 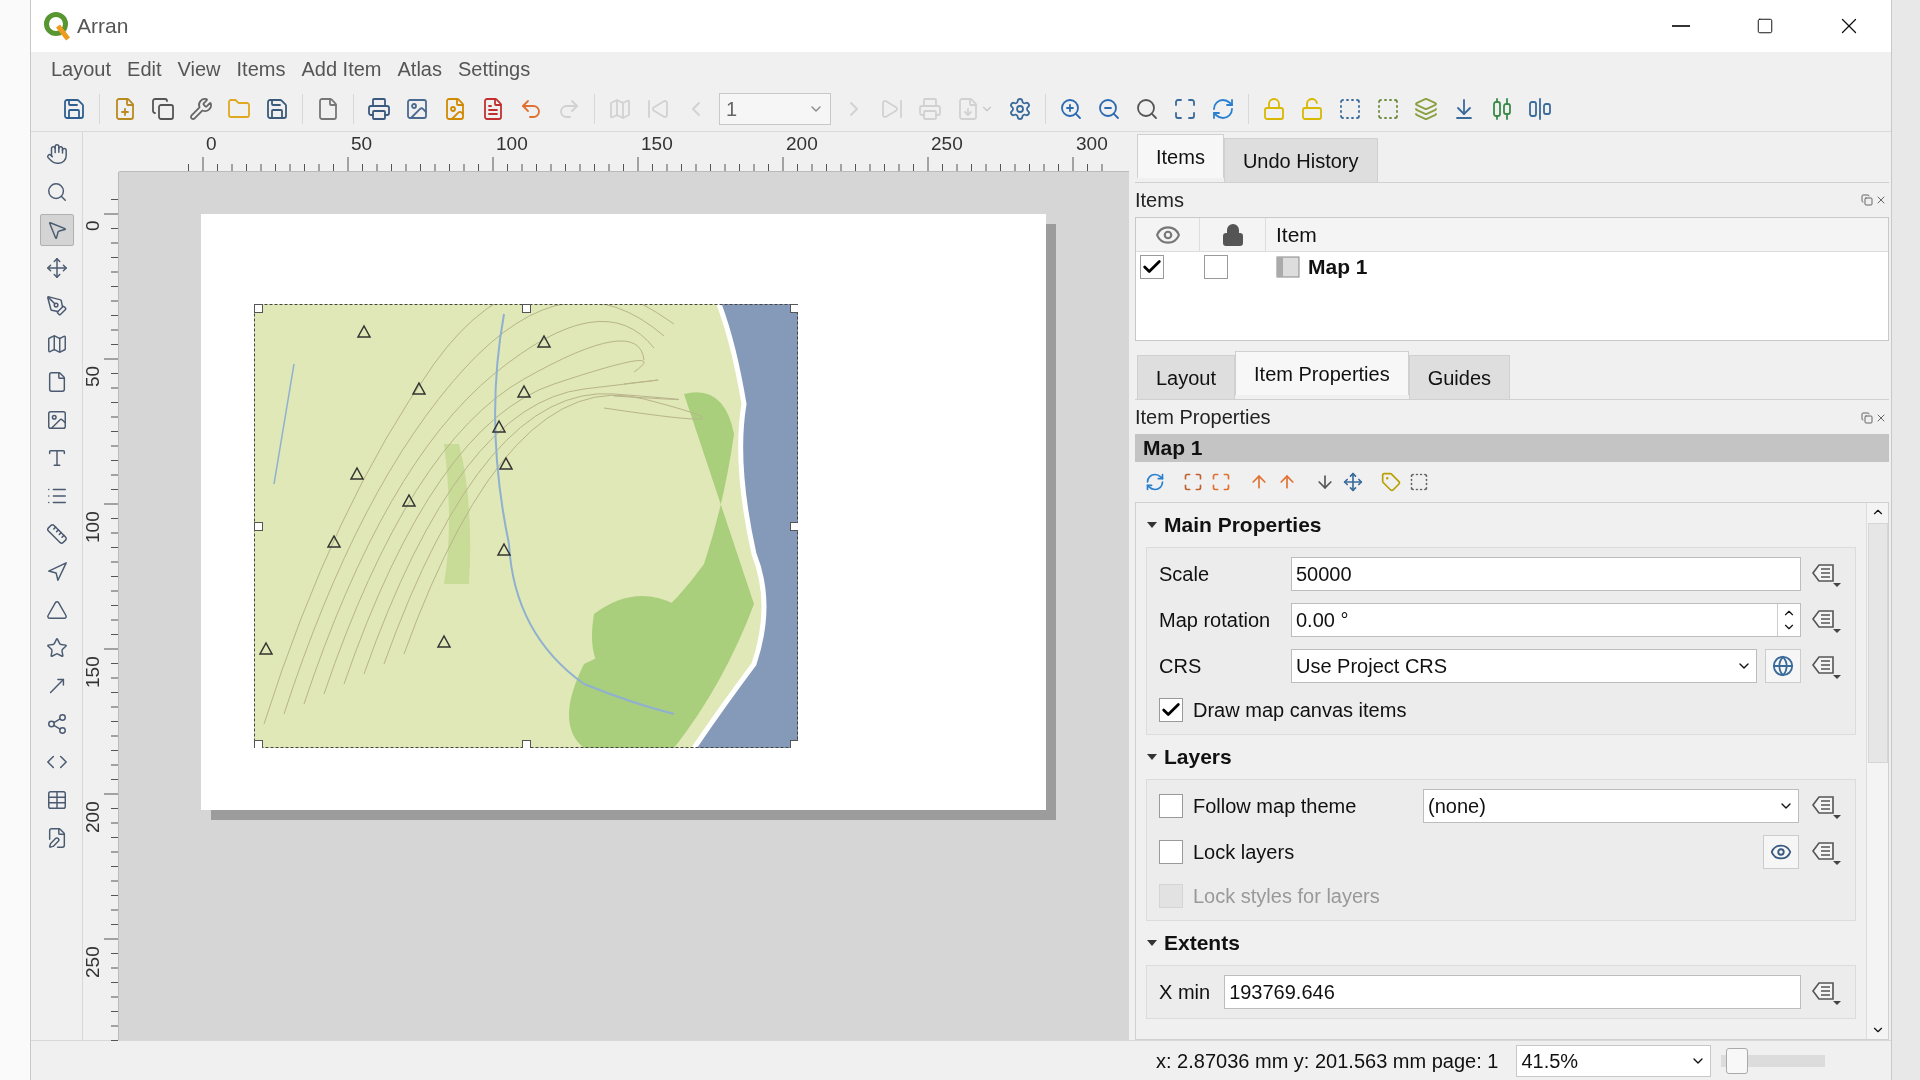 What do you see at coordinates (968, 108) in the screenshot?
I see `atlas-export-icon` at bounding box center [968, 108].